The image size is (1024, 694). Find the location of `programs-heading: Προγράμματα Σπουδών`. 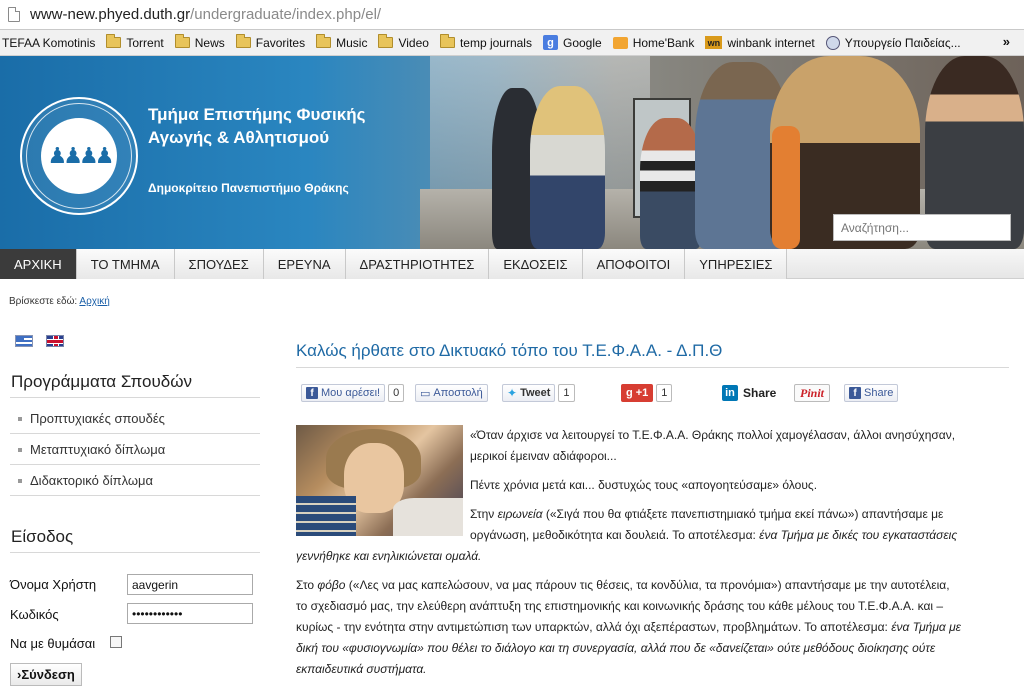

programs-heading: Προγράμματα Σπουδών is located at coordinates (102, 381).